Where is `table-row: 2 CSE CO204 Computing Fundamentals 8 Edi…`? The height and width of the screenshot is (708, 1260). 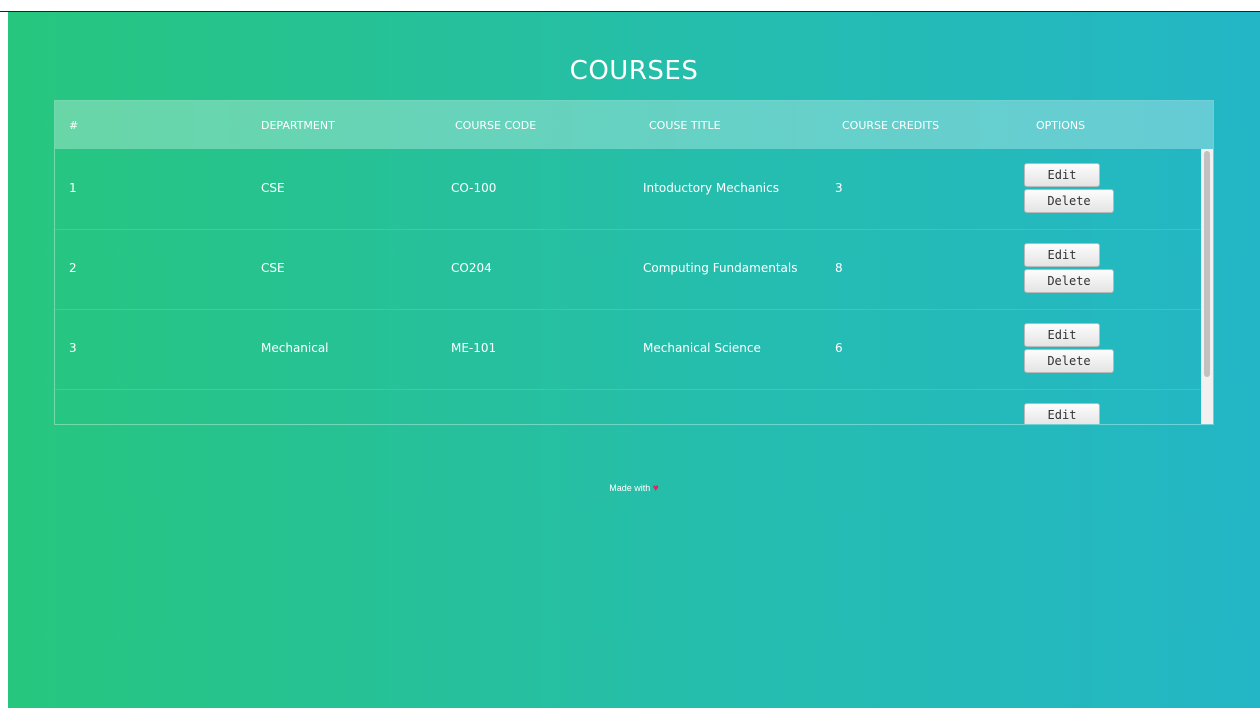 table-row: 2 CSE CO204 Computing Fundamentals 8 Edi… is located at coordinates (628, 269).